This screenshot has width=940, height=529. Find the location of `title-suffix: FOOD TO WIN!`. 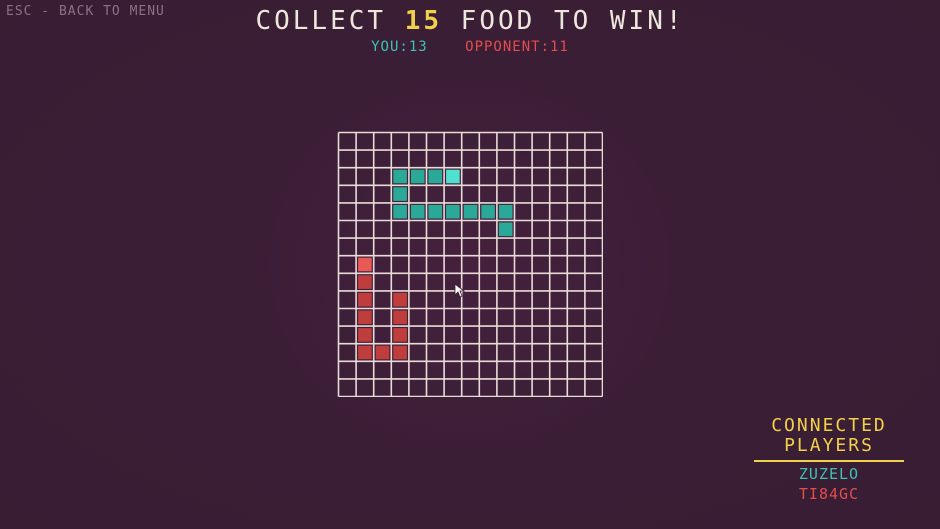

title-suffix: FOOD TO WIN! is located at coordinates (572, 21).